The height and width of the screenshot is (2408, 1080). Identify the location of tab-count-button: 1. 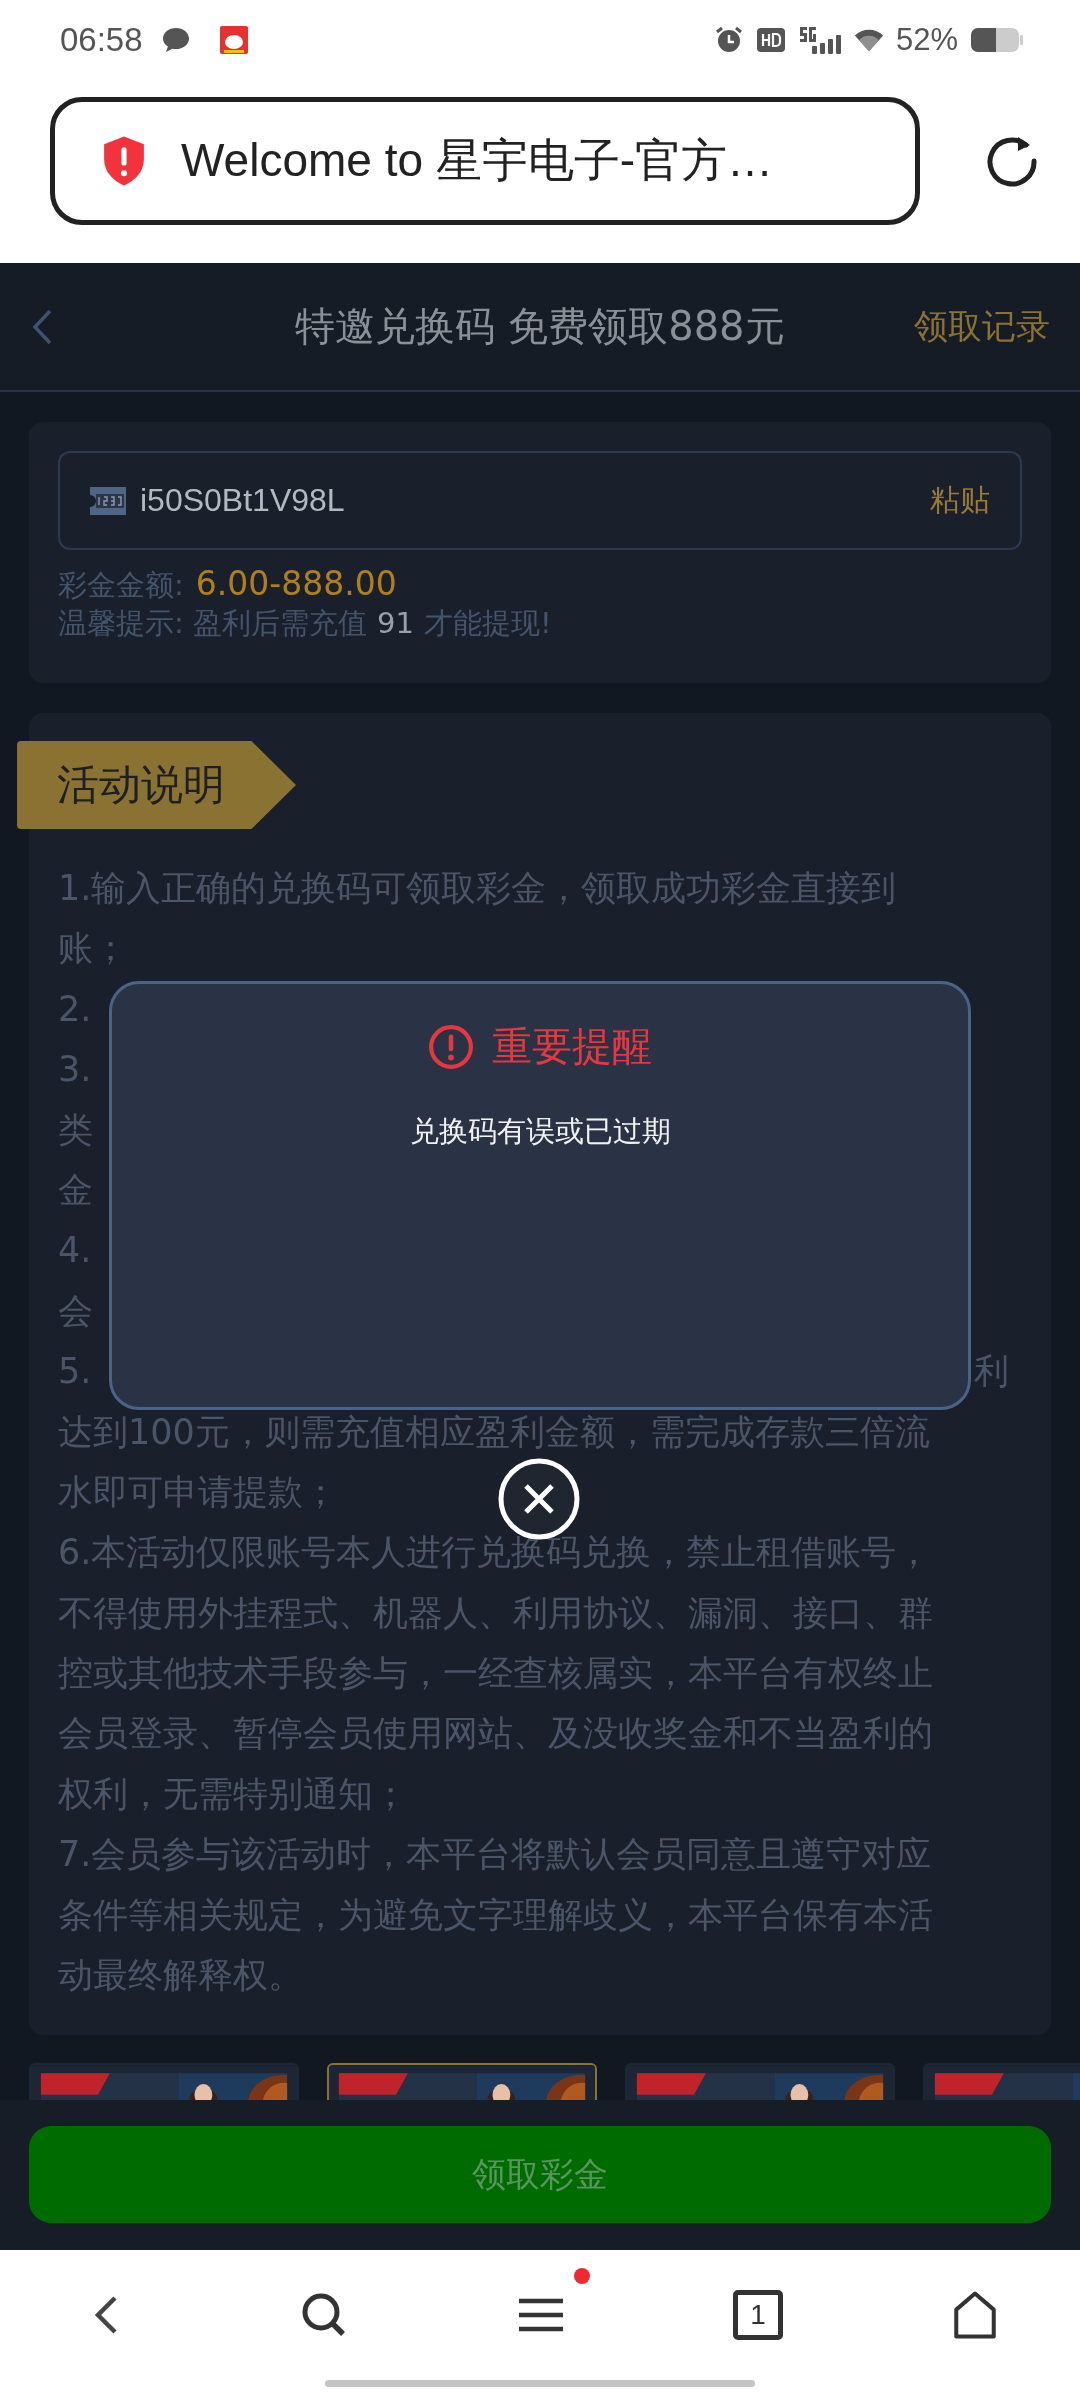
(758, 2315).